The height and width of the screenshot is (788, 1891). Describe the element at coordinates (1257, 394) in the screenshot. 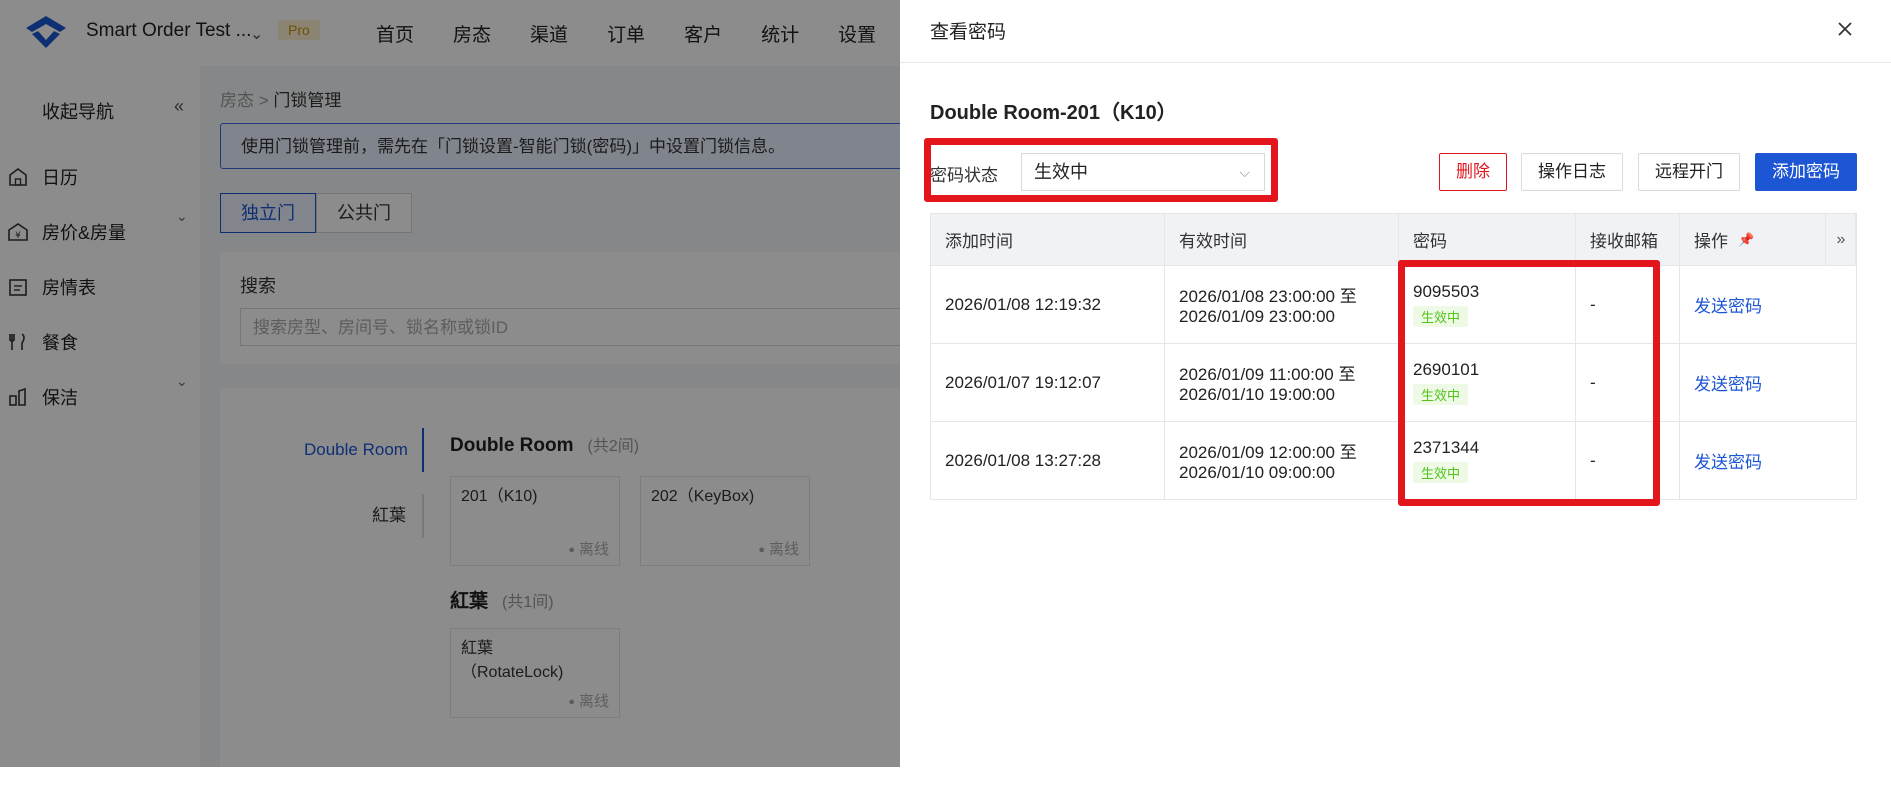

I see `valid-to: 2026/01/10 19:00:00` at that location.